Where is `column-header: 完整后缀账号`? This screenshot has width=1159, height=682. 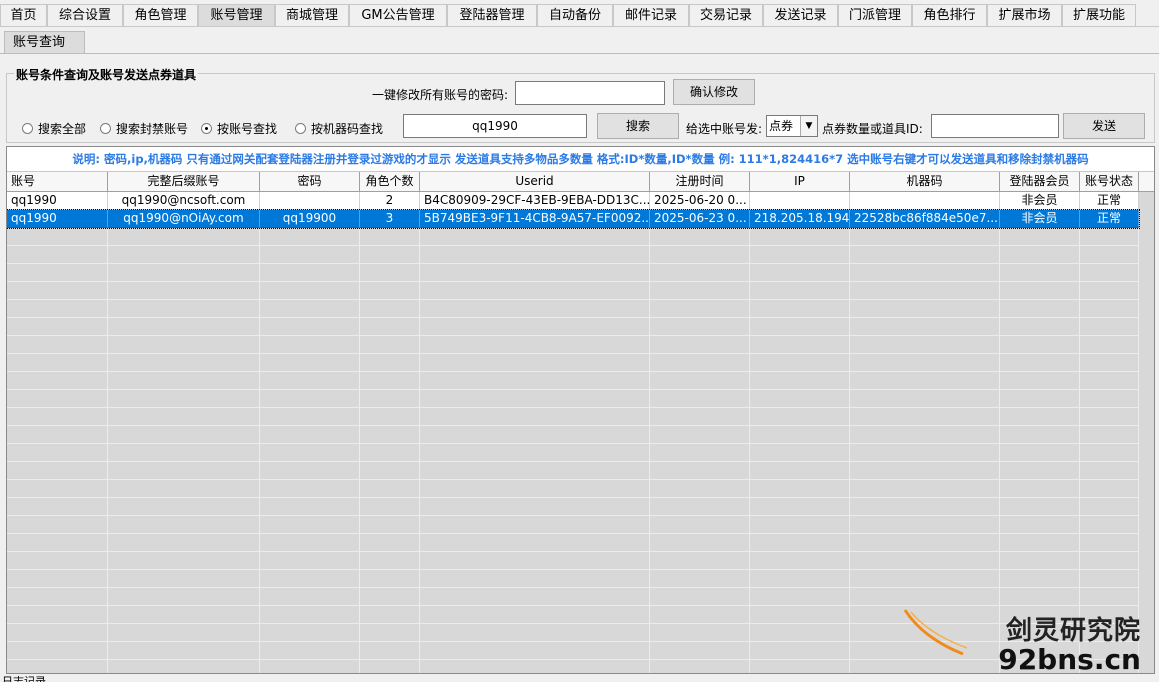
column-header: 完整后缀账号 is located at coordinates (184, 182).